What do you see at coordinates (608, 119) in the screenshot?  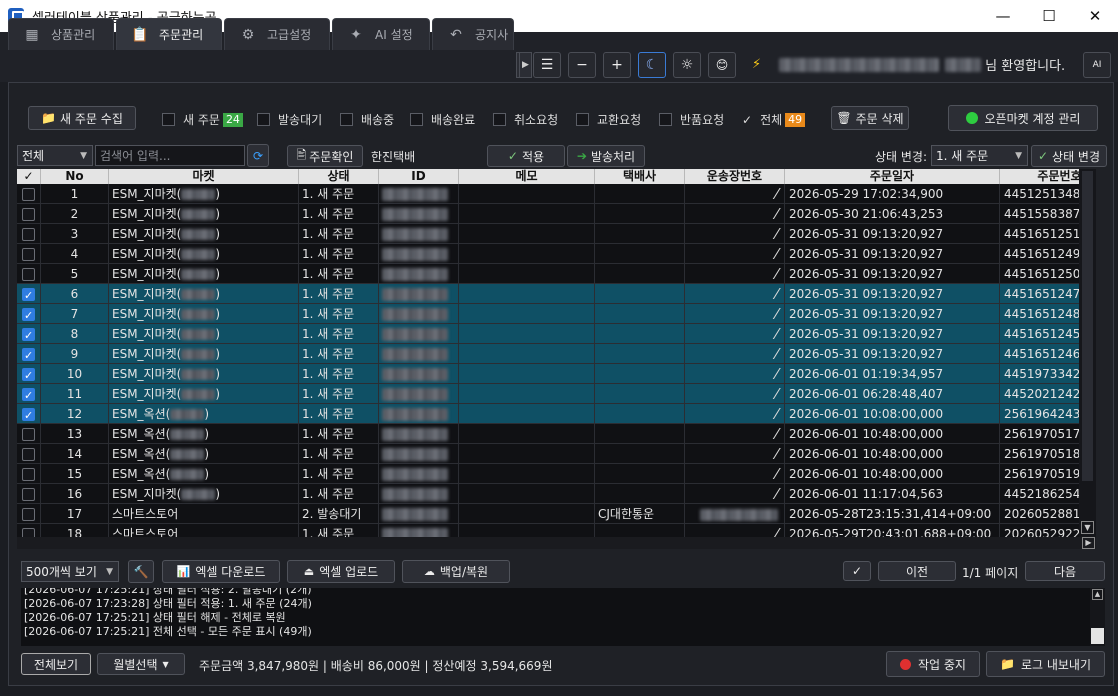 I see `filter-exchange-request: 교환요청` at bounding box center [608, 119].